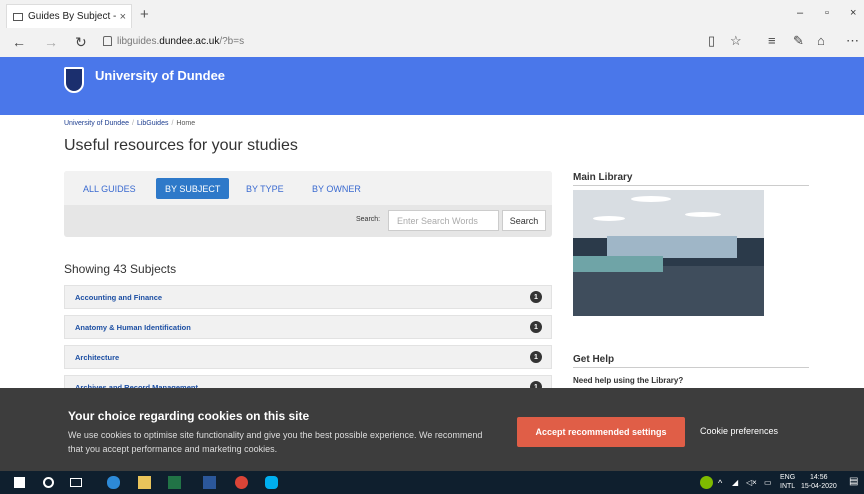  I want to click on subject-name: Anatomy & Human Identification, so click(133, 327).